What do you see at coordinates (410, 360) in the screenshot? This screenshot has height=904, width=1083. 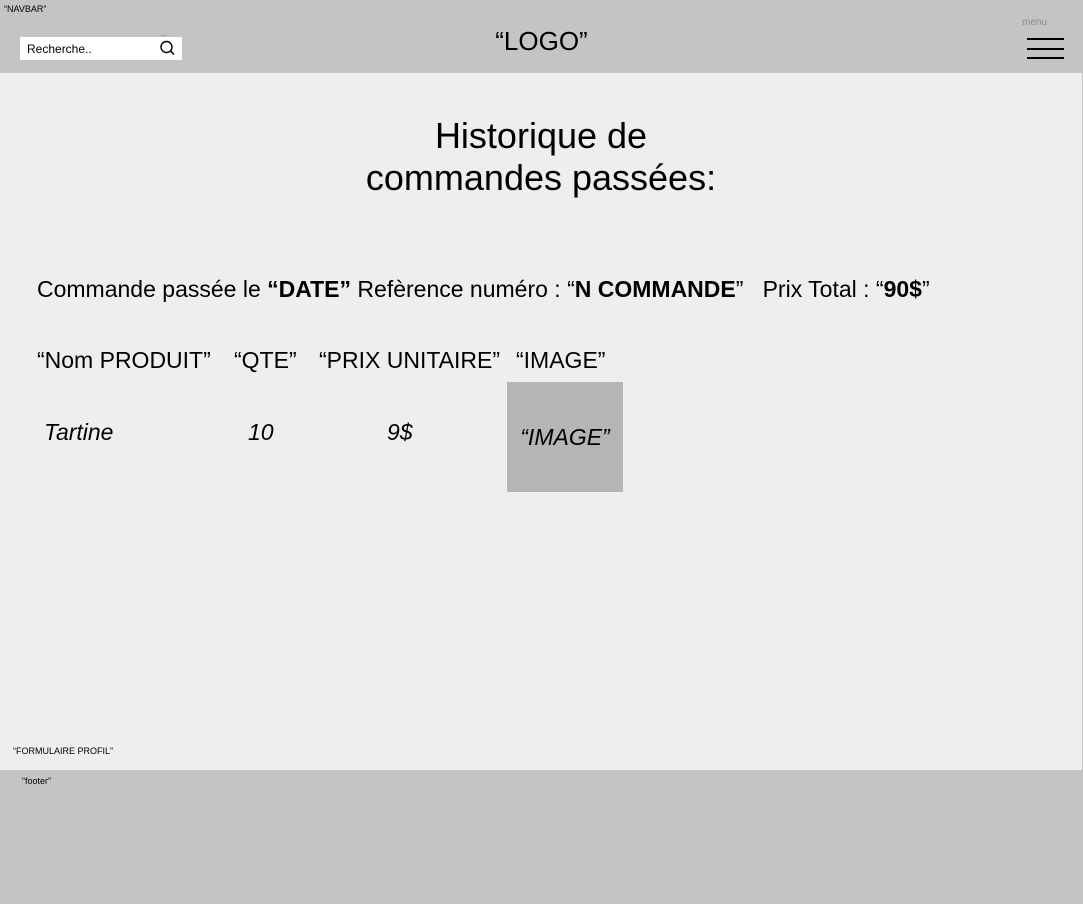 I see `column-header-unit-price: “PRIX UNITAIRE”` at bounding box center [410, 360].